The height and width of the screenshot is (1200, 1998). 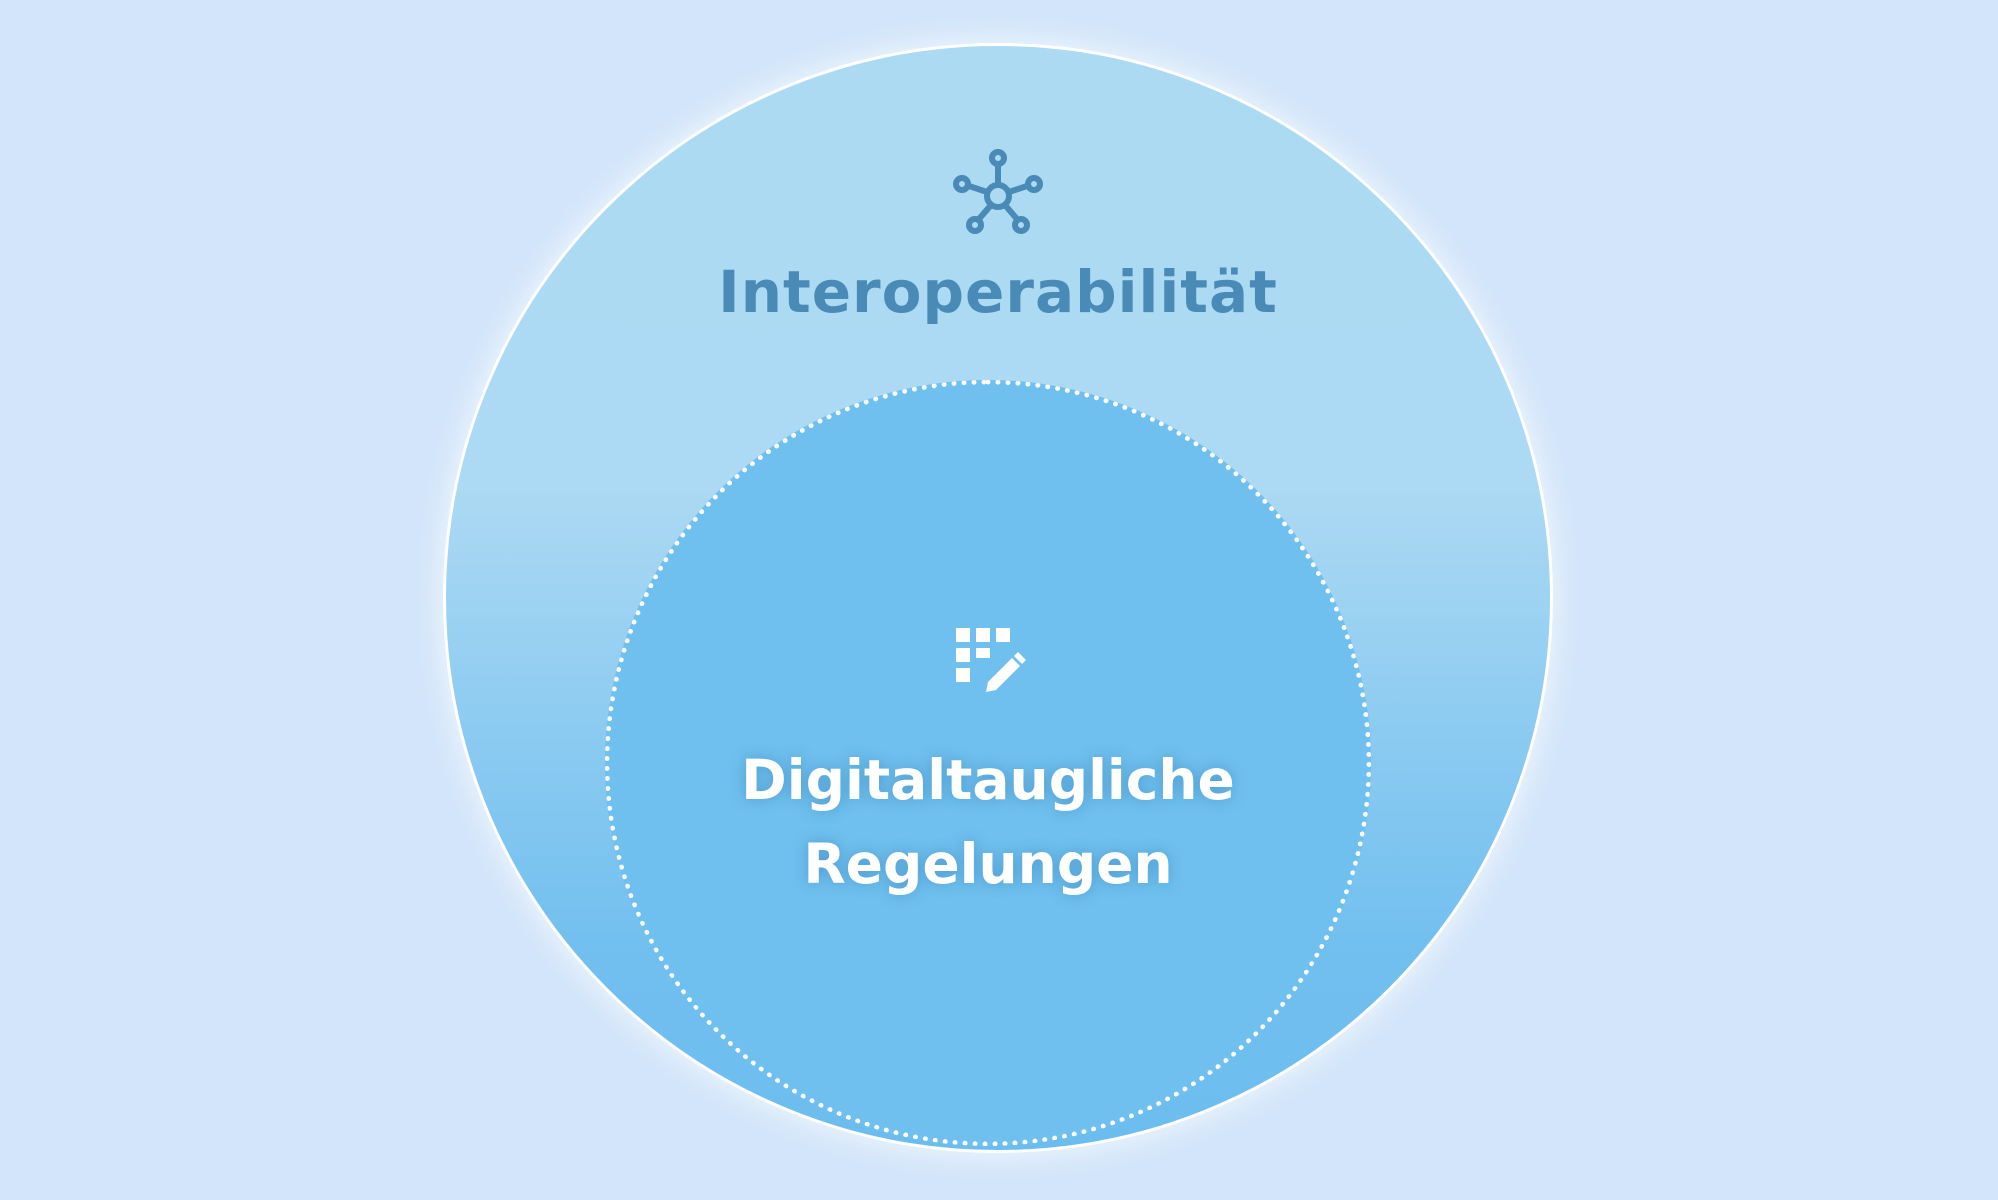 What do you see at coordinates (988, 780) in the screenshot?
I see `inner-title-line1: Digitaltaugliche` at bounding box center [988, 780].